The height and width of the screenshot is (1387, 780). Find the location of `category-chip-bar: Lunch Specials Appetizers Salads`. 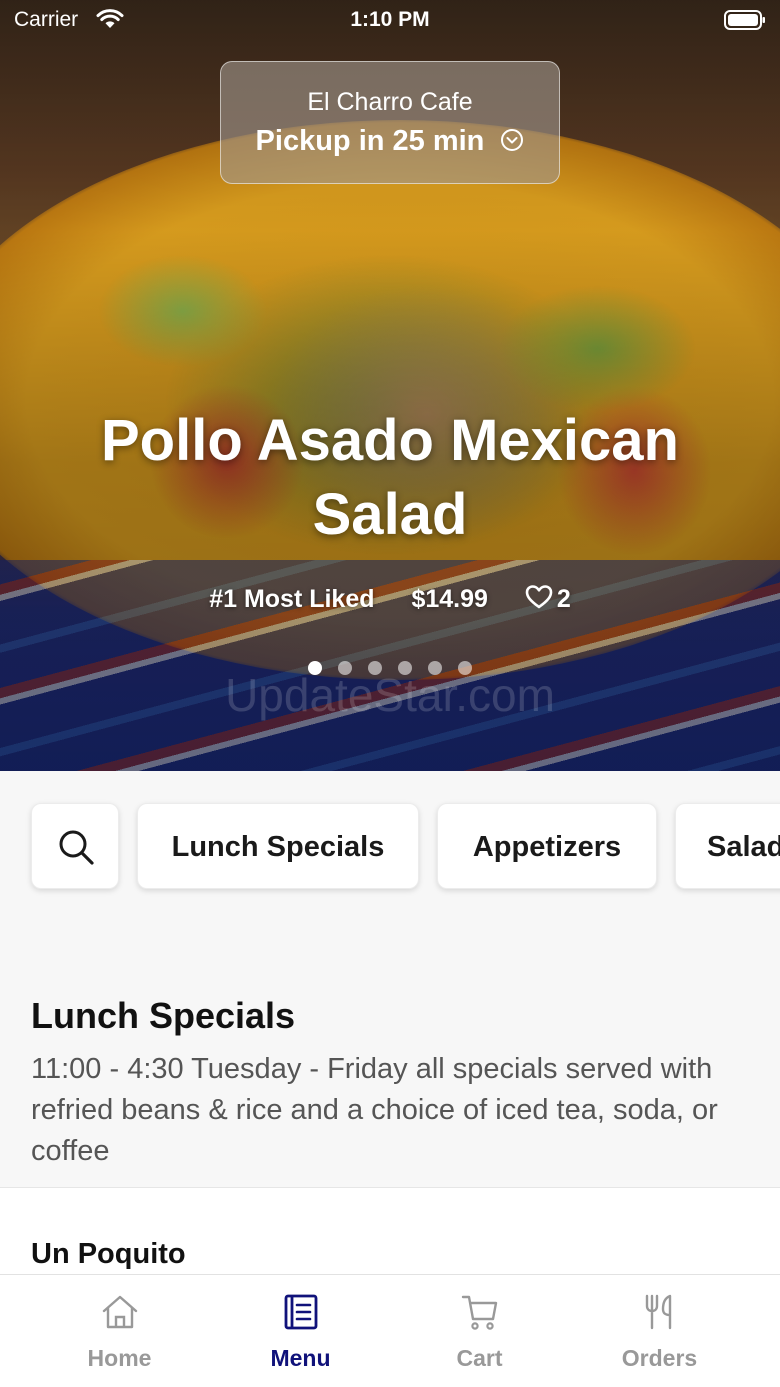

category-chip-bar: Lunch Specials Appetizers Salads is located at coordinates (390, 846).